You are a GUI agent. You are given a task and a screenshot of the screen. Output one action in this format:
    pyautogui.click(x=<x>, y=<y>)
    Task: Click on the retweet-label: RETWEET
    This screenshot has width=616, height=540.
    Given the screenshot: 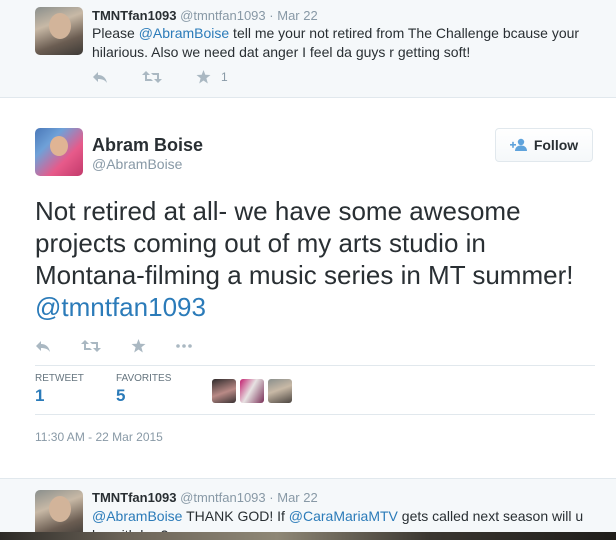 What is the action you would take?
    pyautogui.click(x=59, y=378)
    